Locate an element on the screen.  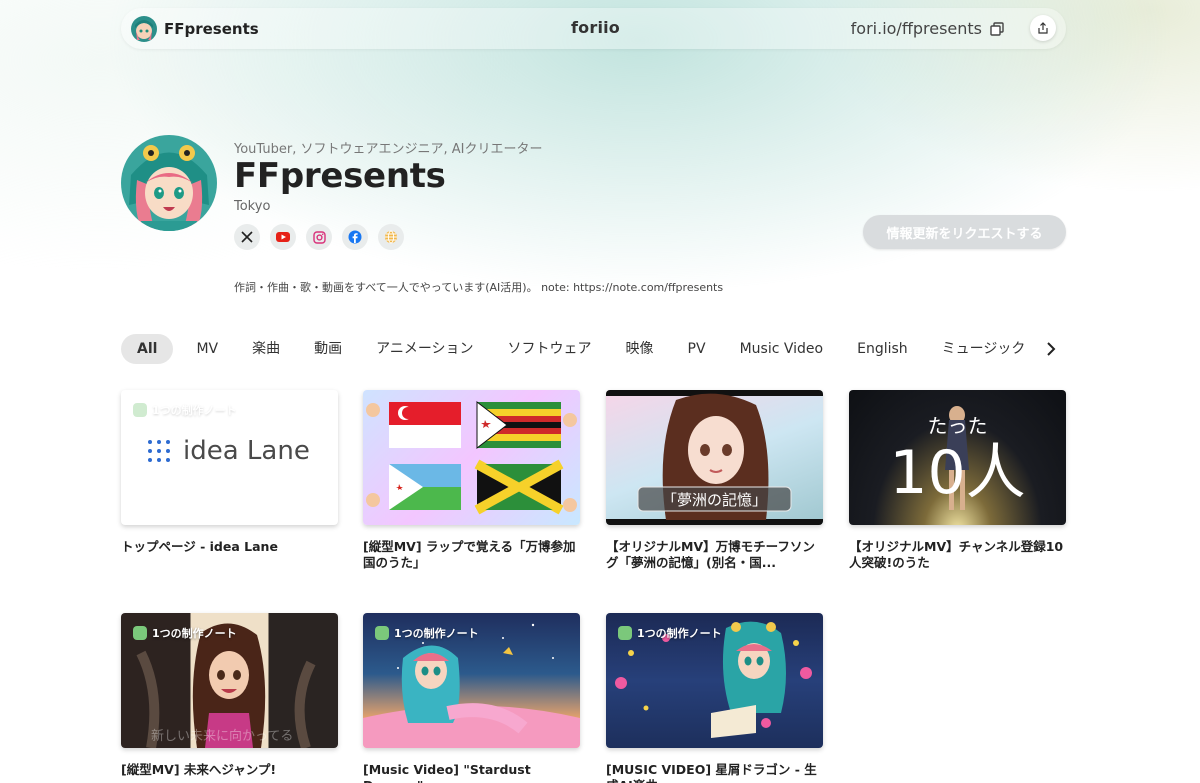
work-thumbnail: たった 10人 is located at coordinates (957, 457).